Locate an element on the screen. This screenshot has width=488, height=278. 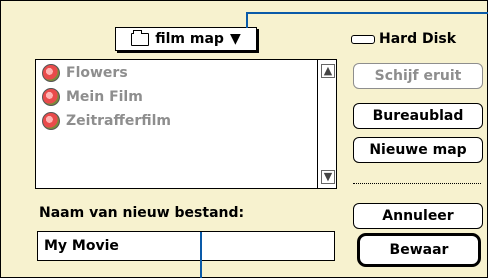
eject-disk-button: Schijf eruit is located at coordinates (418, 76).